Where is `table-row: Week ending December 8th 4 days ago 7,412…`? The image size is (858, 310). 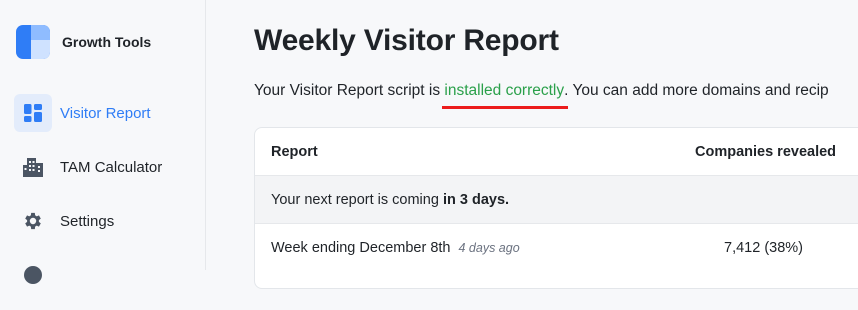 table-row: Week ending December 8th 4 days ago 7,412… is located at coordinates (556, 247).